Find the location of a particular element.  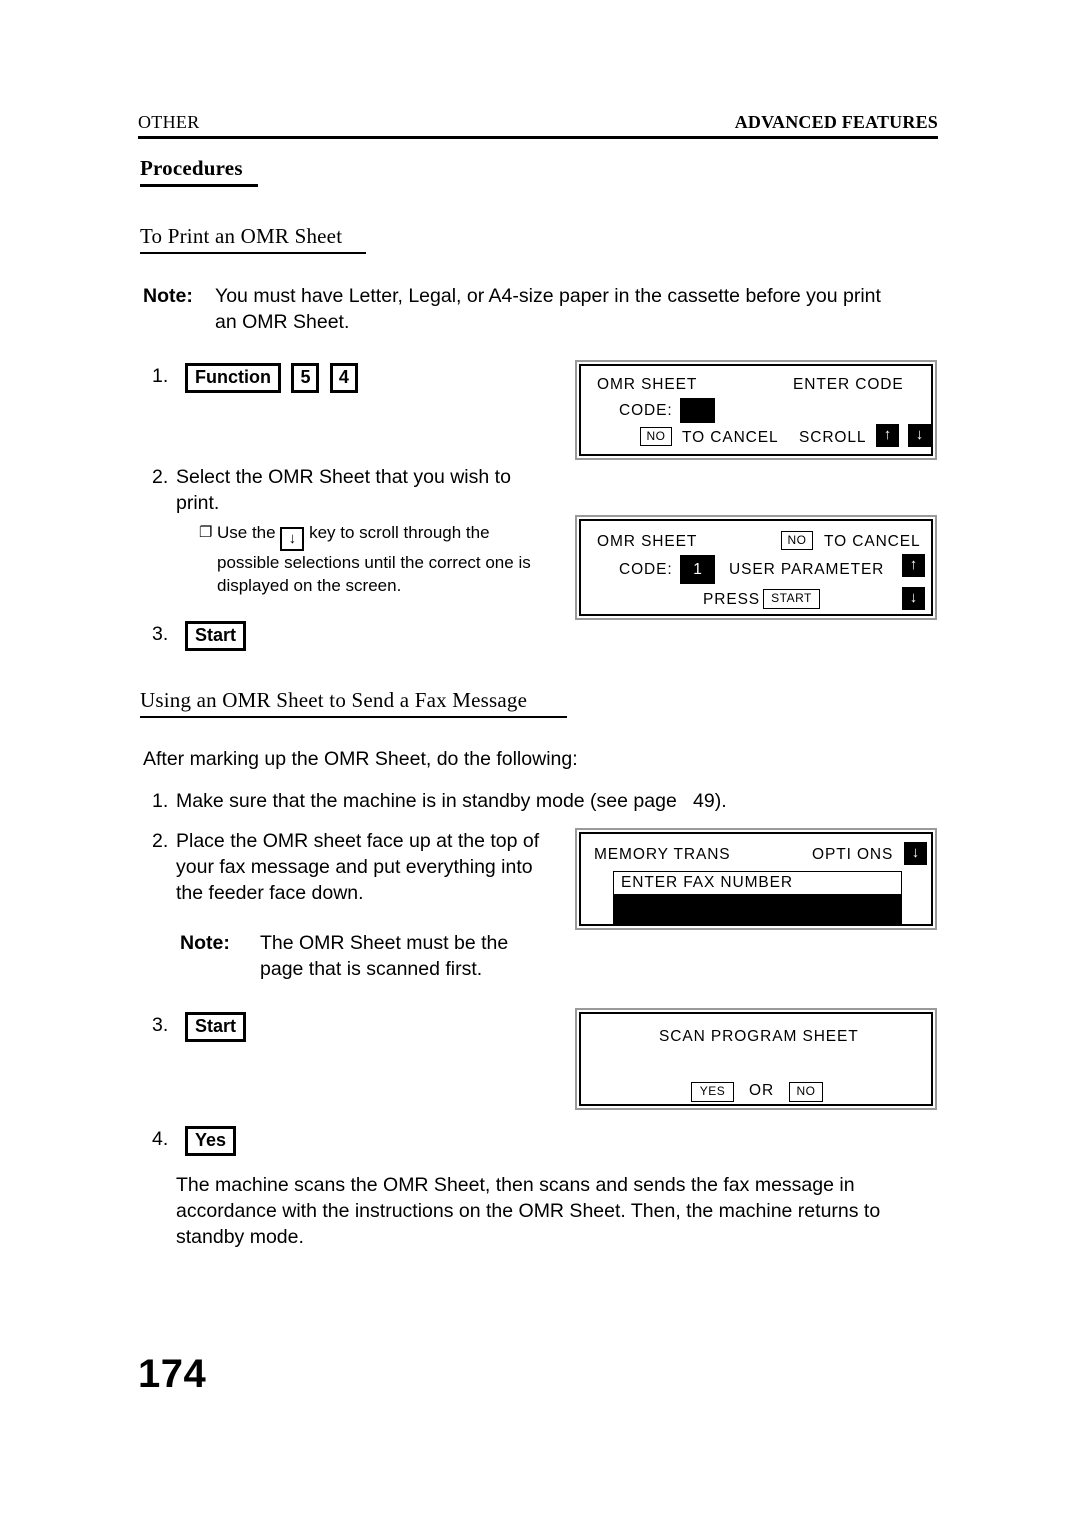

subsection-heading-send-fax-underline is located at coordinates (353, 717).